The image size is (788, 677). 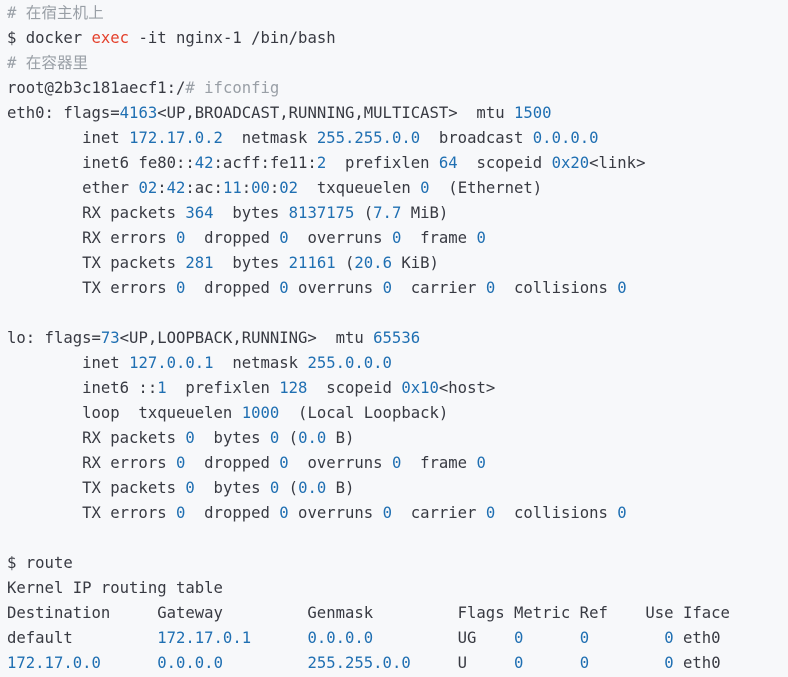 I want to click on code-text: KiB), so click(x=415, y=263).